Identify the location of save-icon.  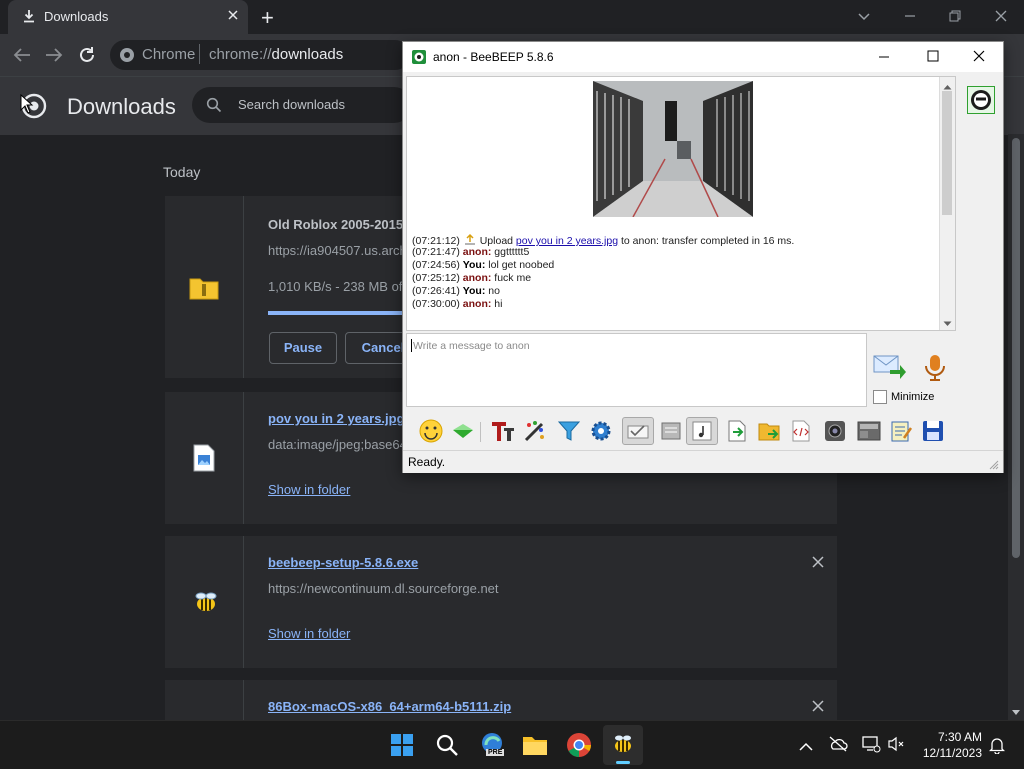
(933, 431).